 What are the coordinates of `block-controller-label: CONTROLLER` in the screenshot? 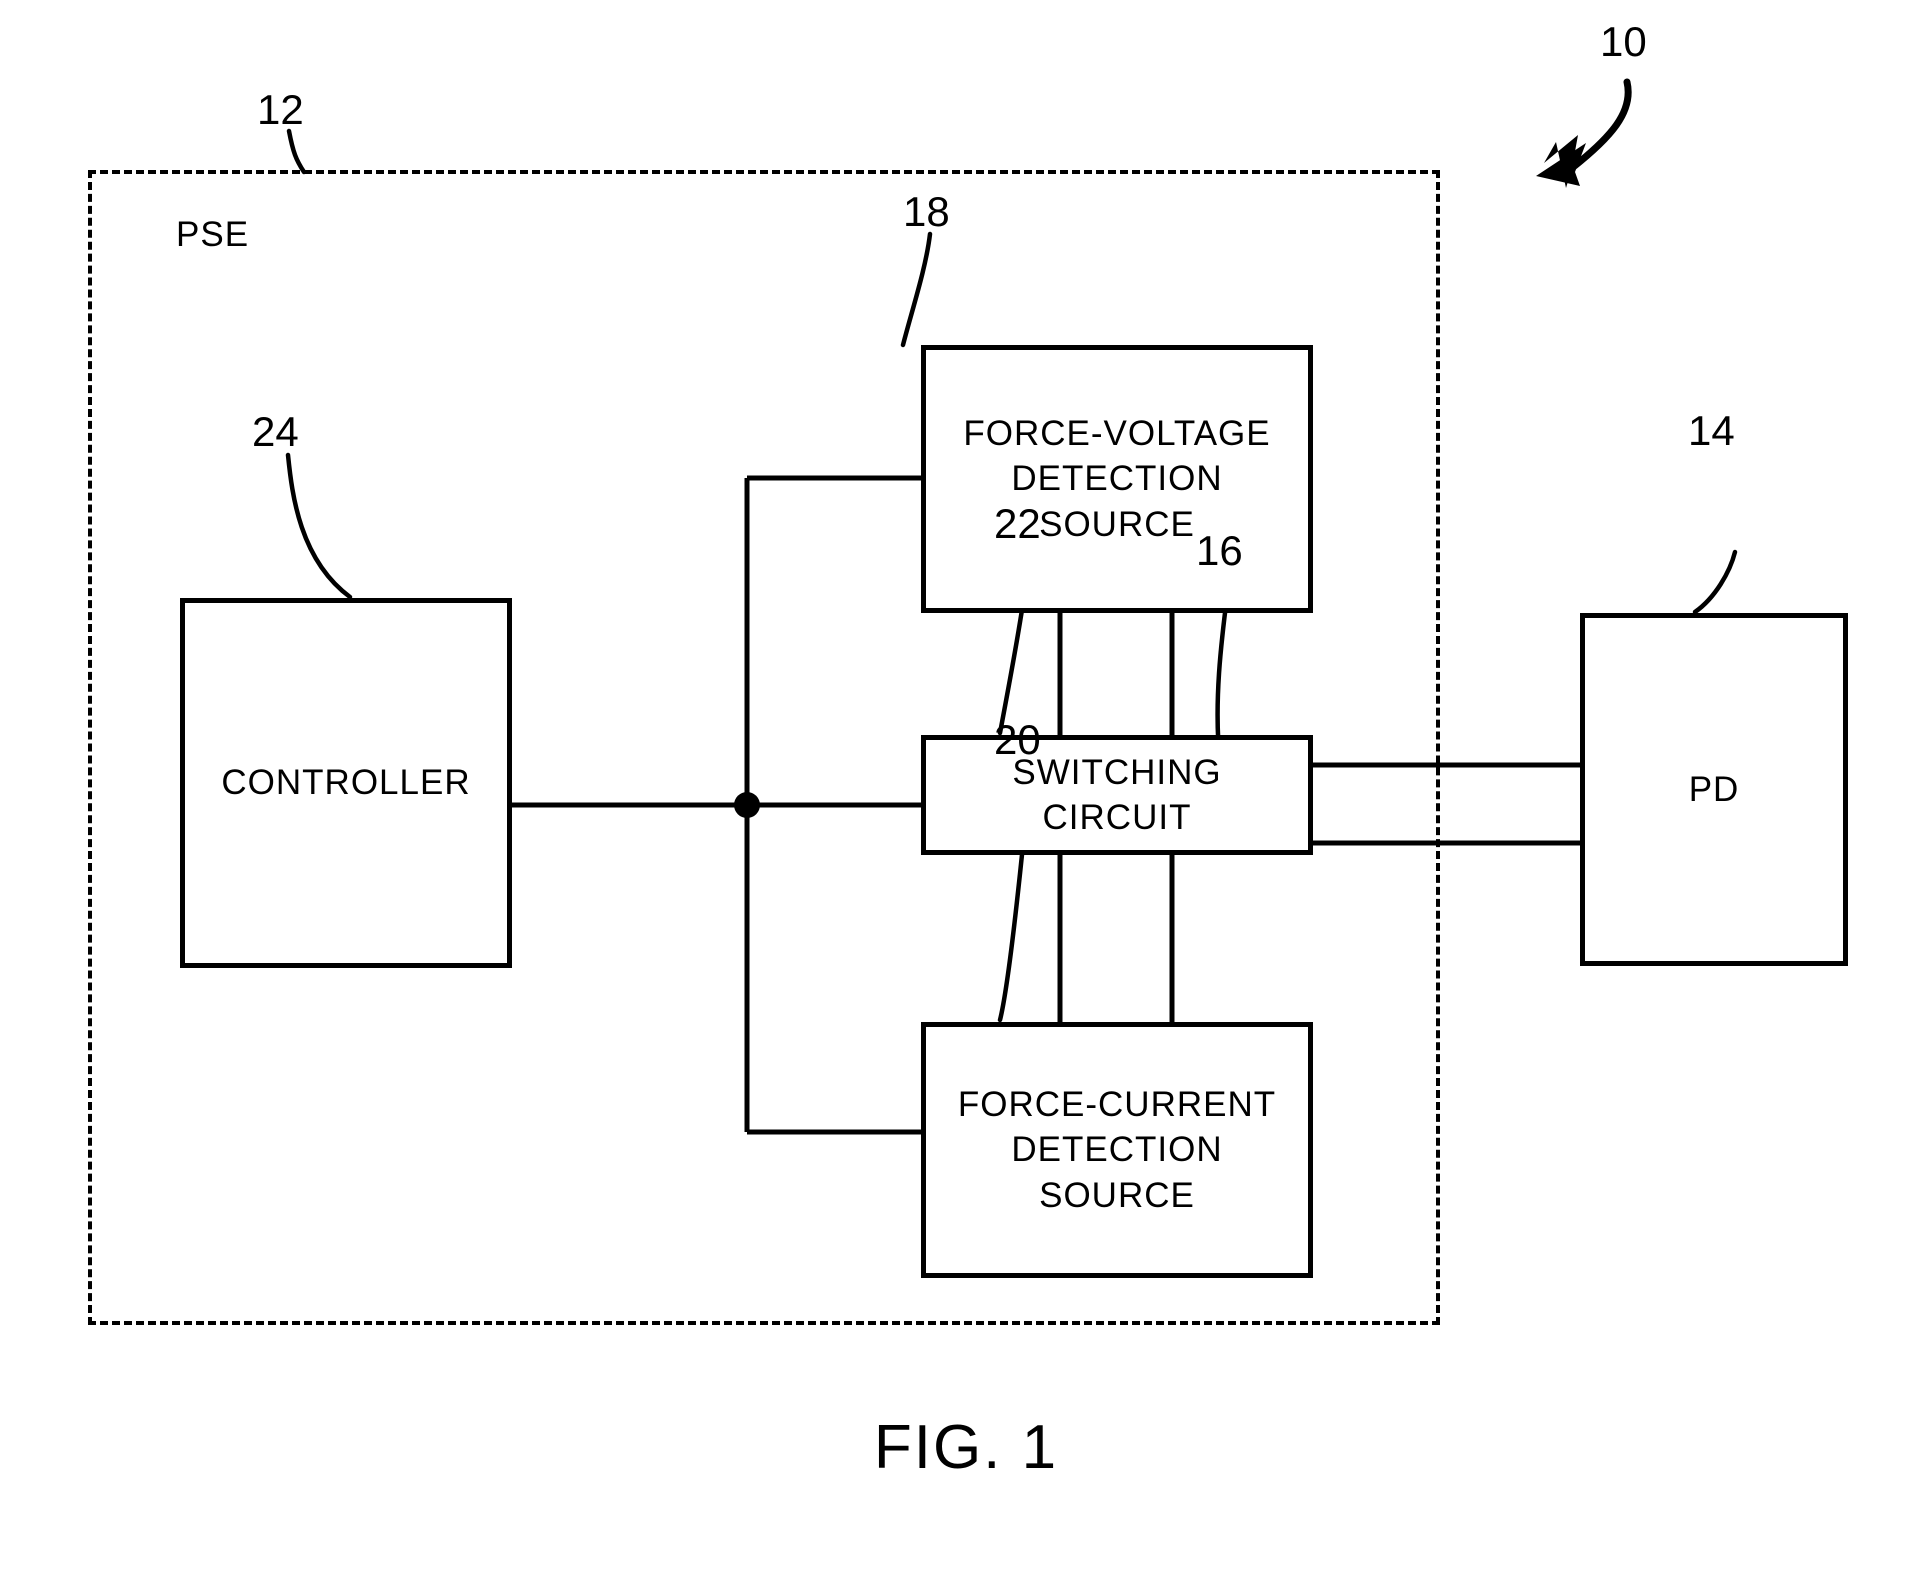 It's located at (346, 783).